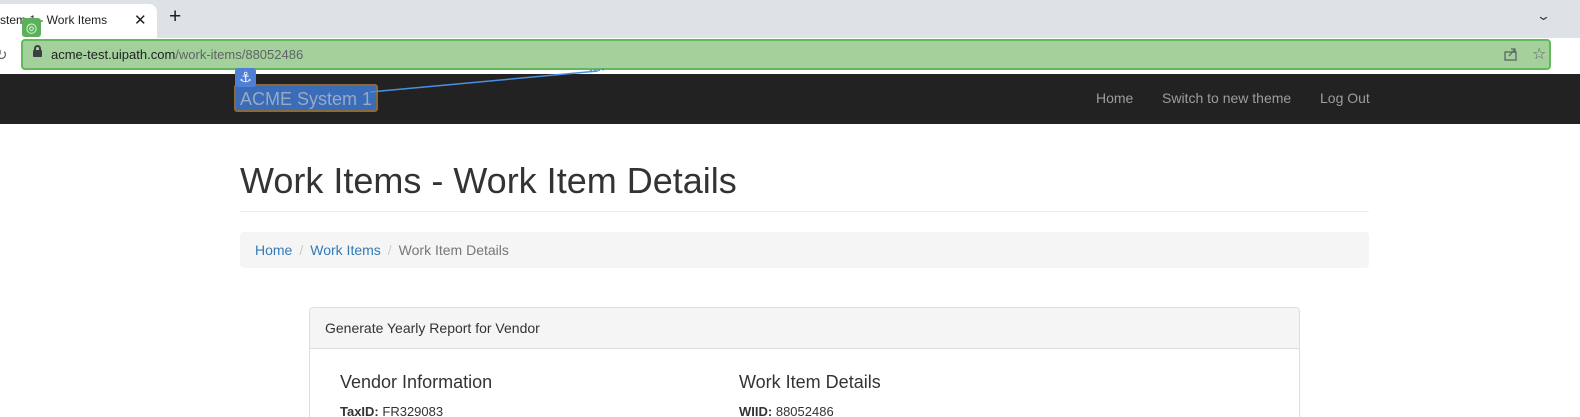  What do you see at coordinates (245, 77) in the screenshot?
I see `anchor-icon: ⚓` at bounding box center [245, 77].